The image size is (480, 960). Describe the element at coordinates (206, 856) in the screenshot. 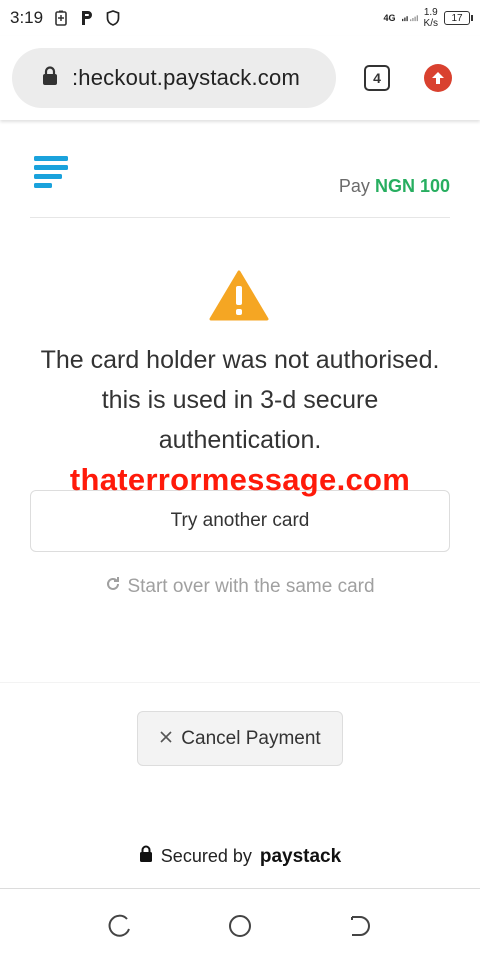

I see `secured-by-label: Secured by` at that location.